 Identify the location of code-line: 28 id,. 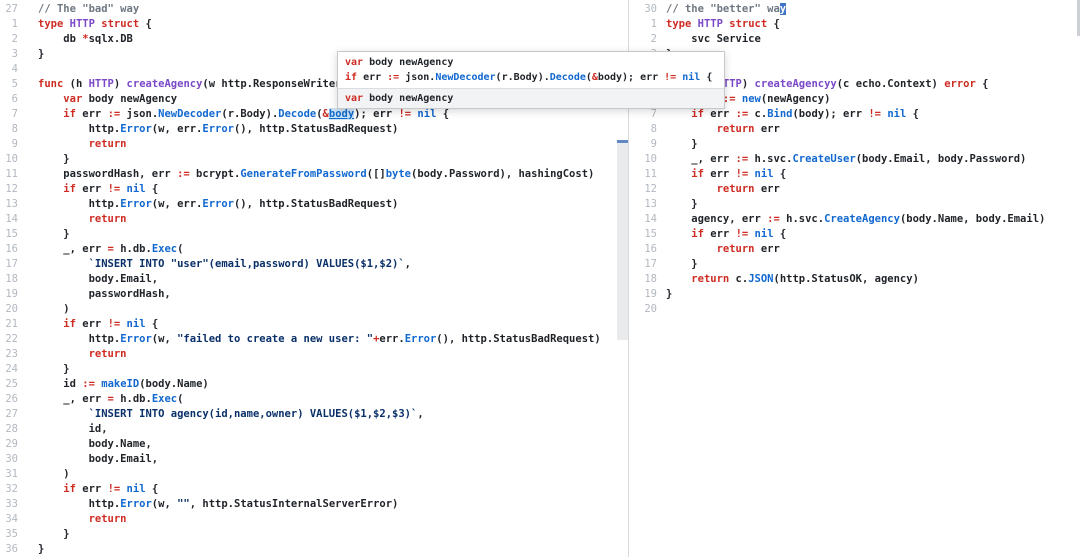
(308, 429).